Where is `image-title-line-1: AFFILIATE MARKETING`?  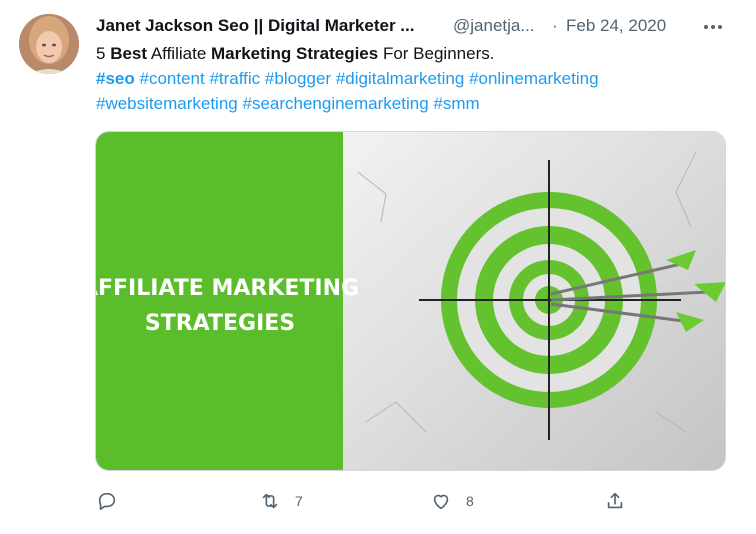 image-title-line-1: AFFILIATE MARKETING is located at coordinates (227, 288).